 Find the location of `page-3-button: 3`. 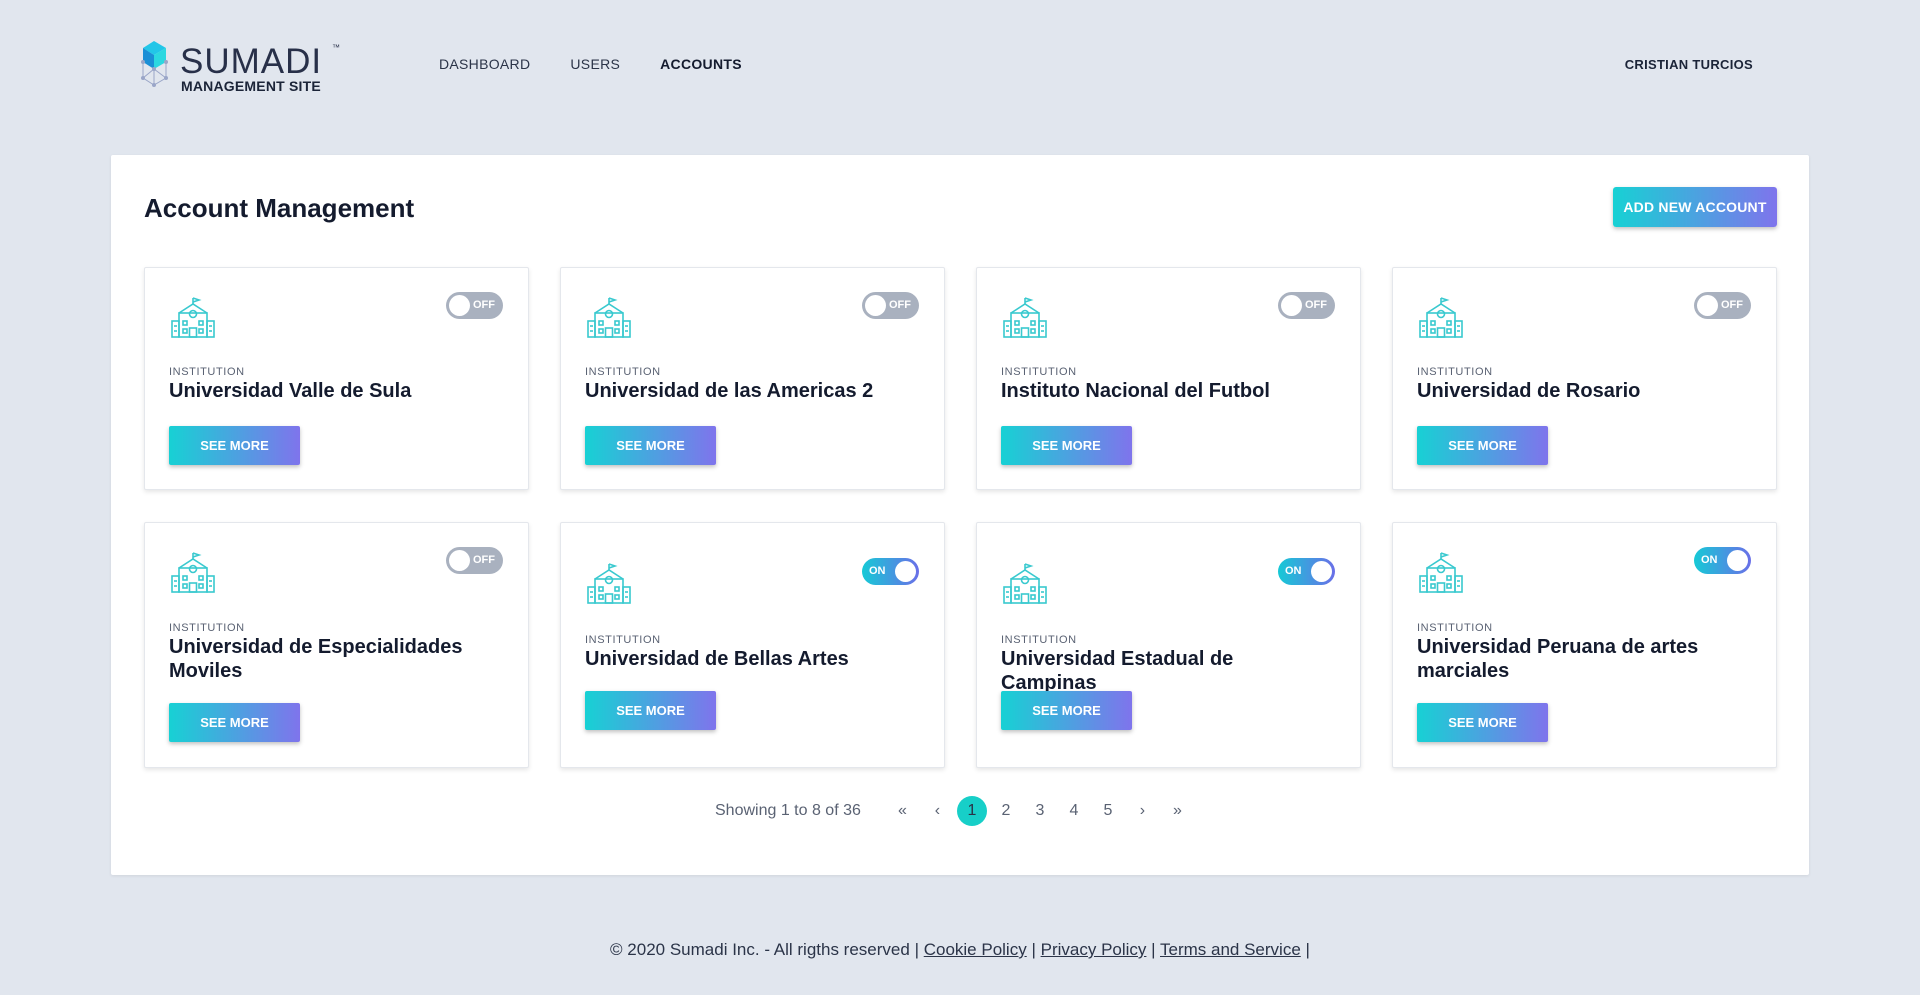

page-3-button: 3 is located at coordinates (1040, 811).